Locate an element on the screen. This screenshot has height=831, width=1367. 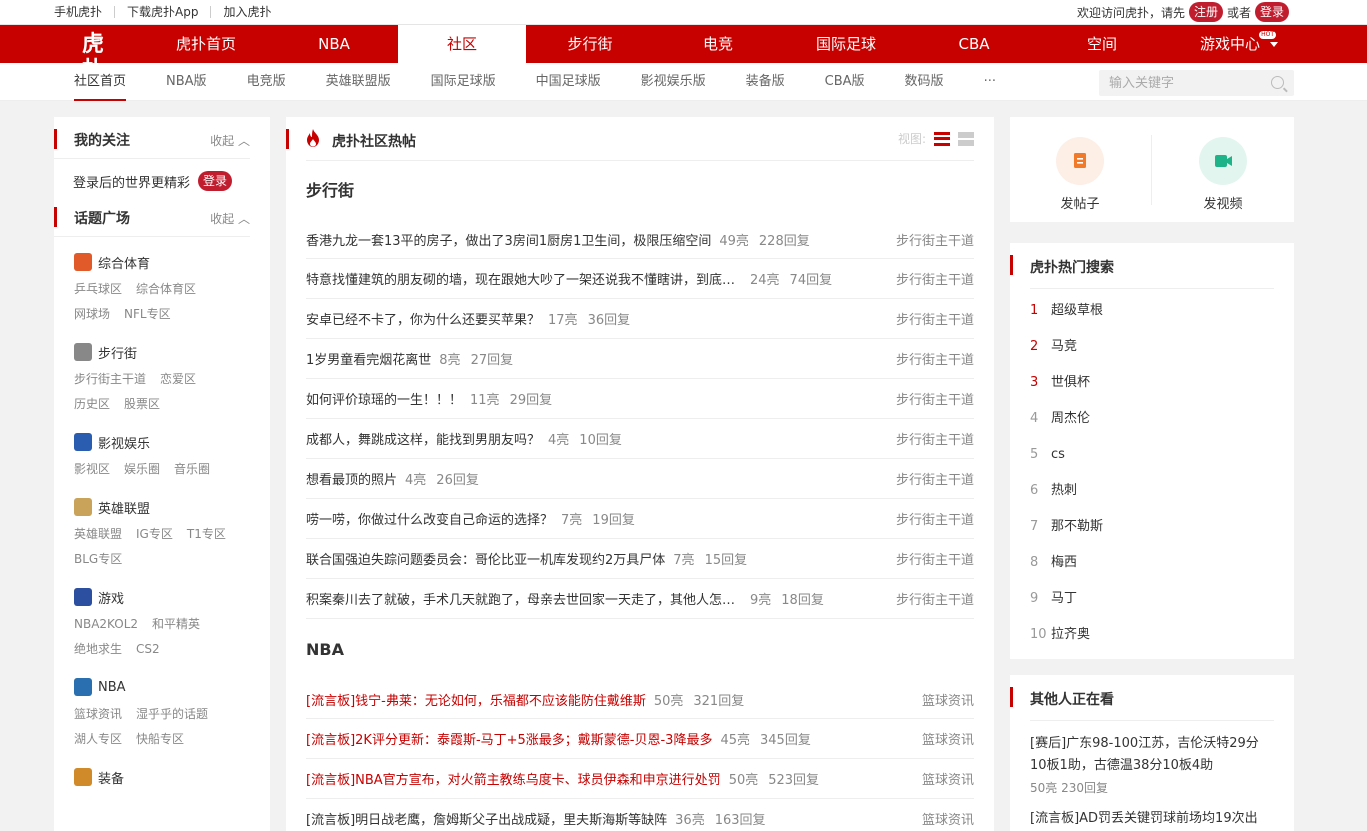
topic-sub-link: 步行街主干道 is located at coordinates (110, 379).